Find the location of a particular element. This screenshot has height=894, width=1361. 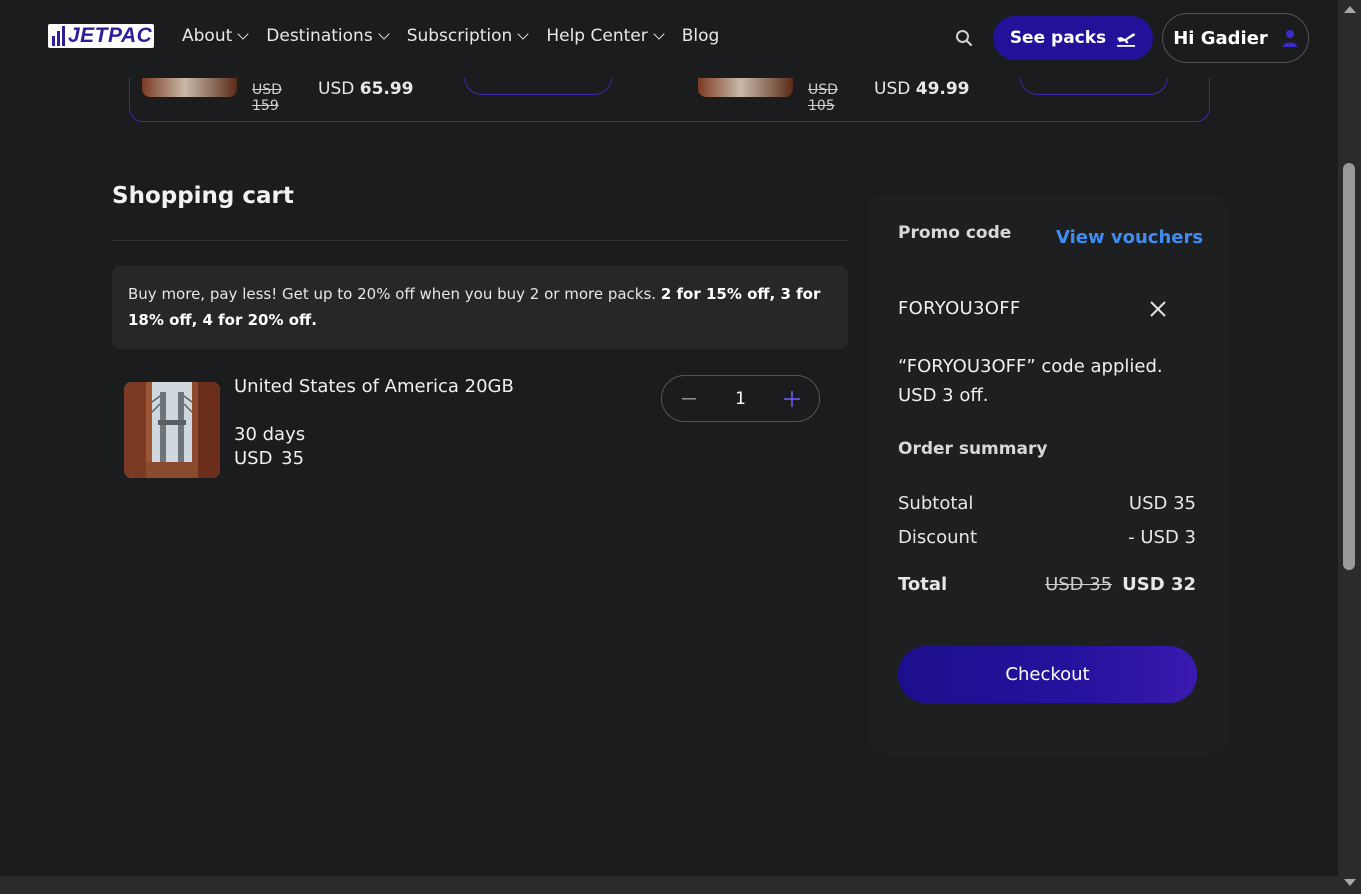

see-packs-label: See packs is located at coordinates (1058, 38).